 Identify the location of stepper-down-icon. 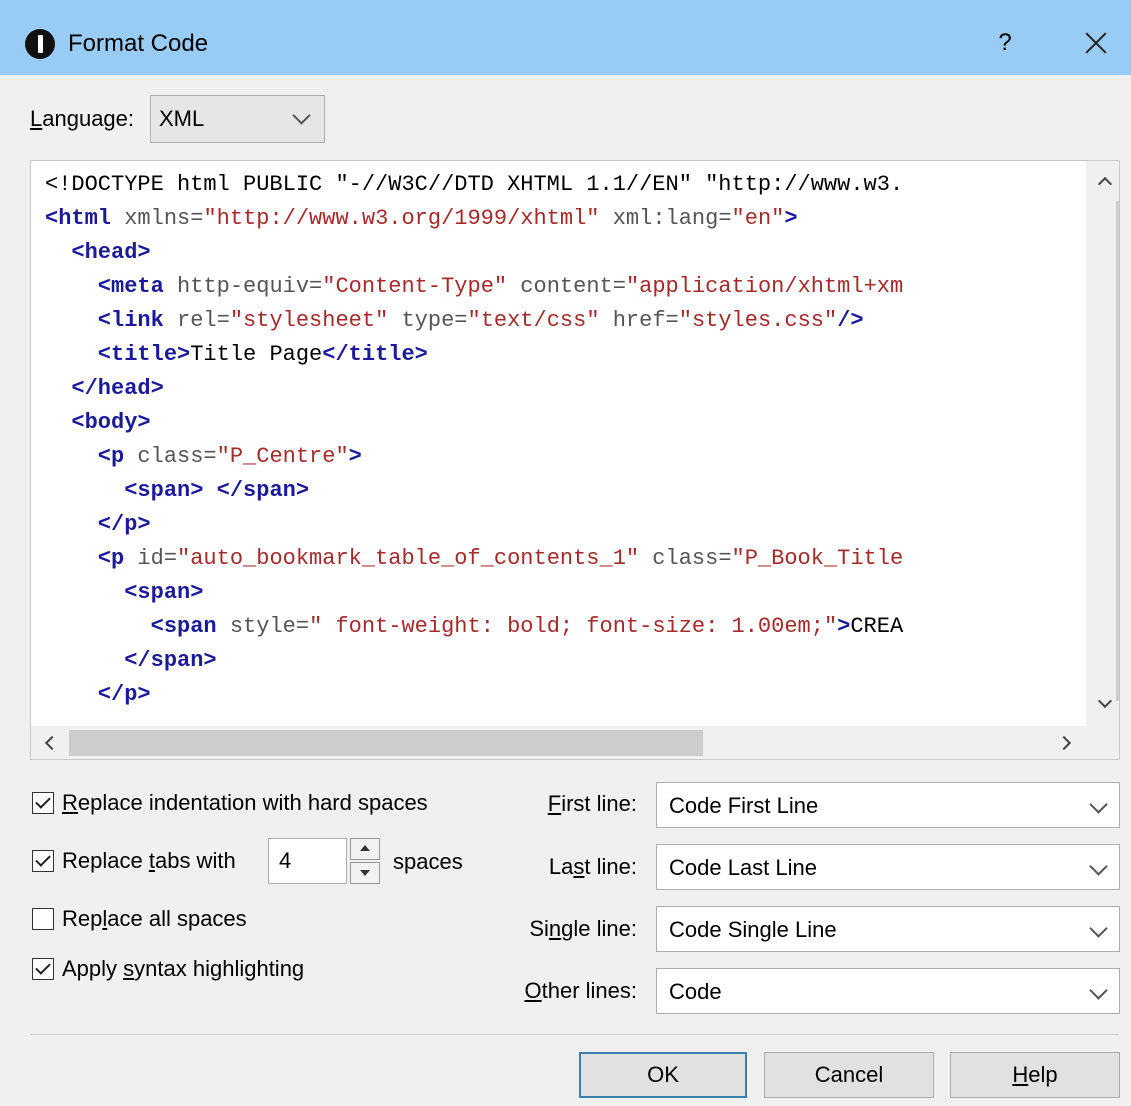
(365, 873).